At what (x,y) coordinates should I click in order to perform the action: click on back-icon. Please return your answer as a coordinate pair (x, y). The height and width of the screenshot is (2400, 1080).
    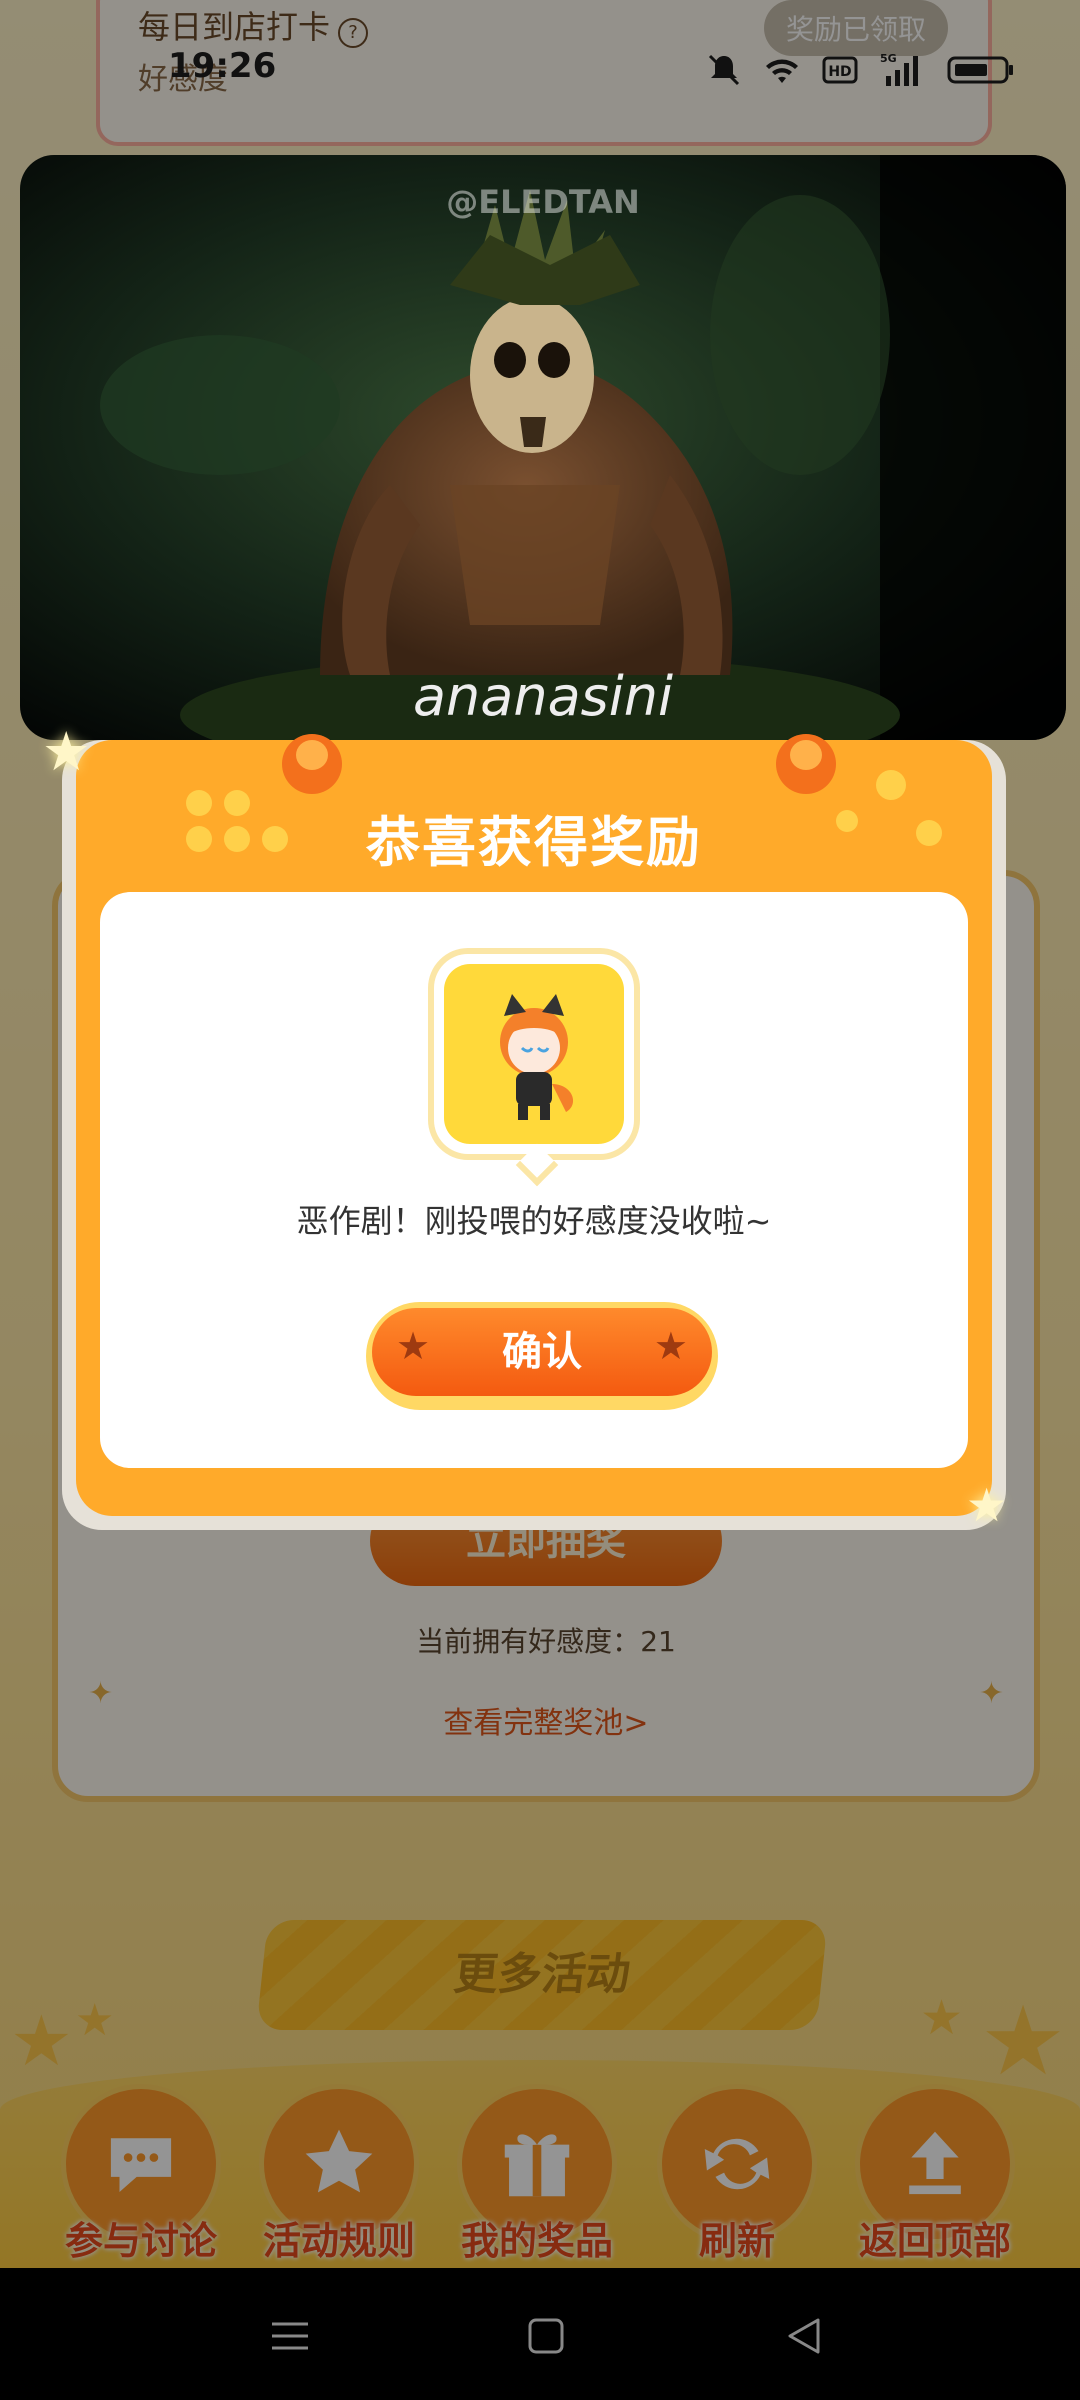
    Looking at the image, I should click on (804, 2336).